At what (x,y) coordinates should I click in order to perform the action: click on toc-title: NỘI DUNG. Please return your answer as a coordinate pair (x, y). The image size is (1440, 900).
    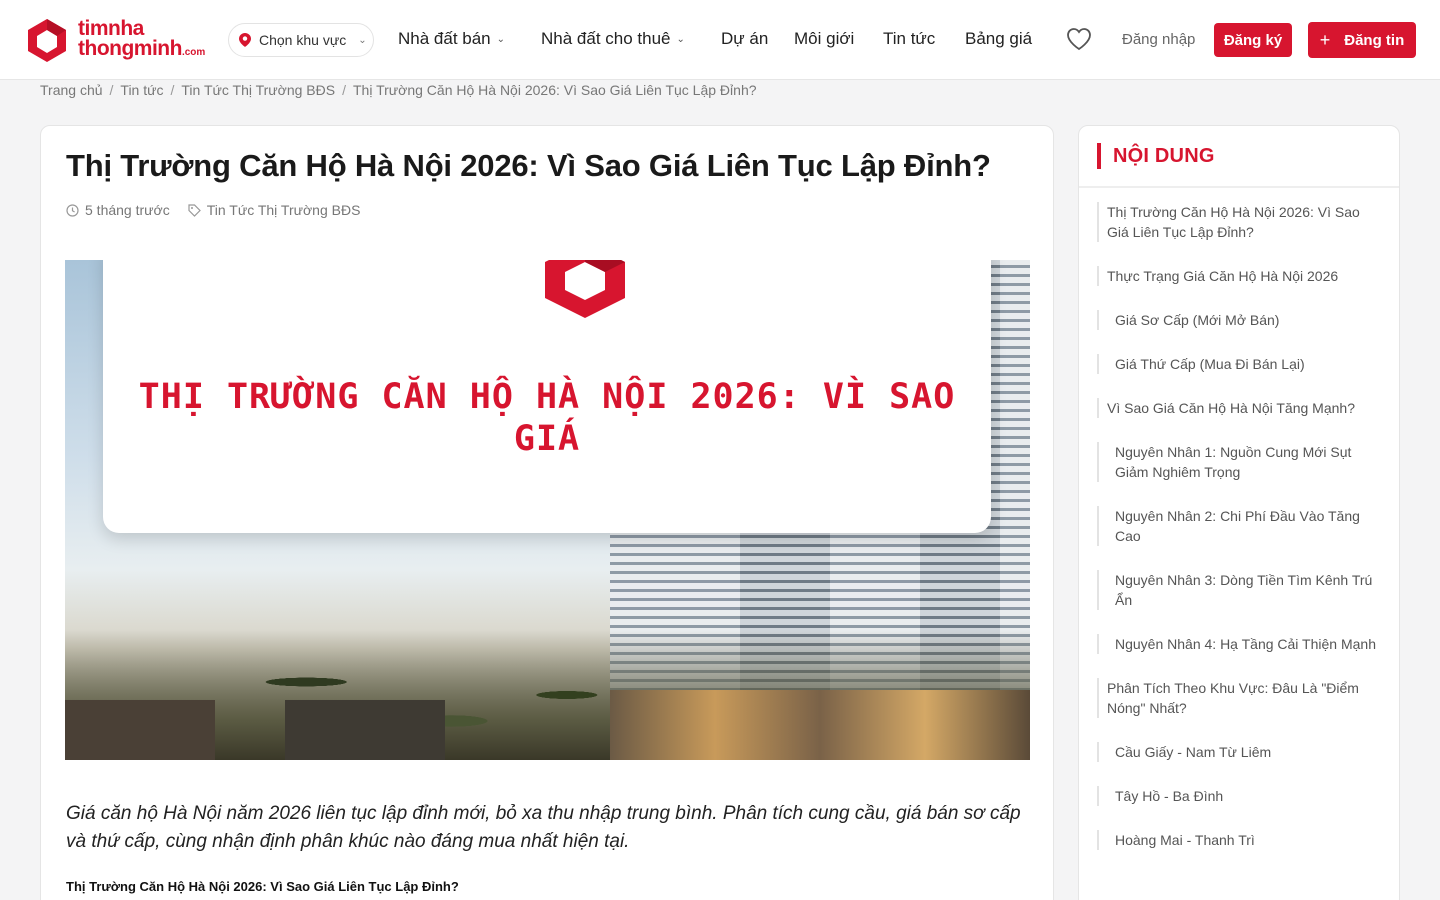
    Looking at the image, I should click on (1164, 156).